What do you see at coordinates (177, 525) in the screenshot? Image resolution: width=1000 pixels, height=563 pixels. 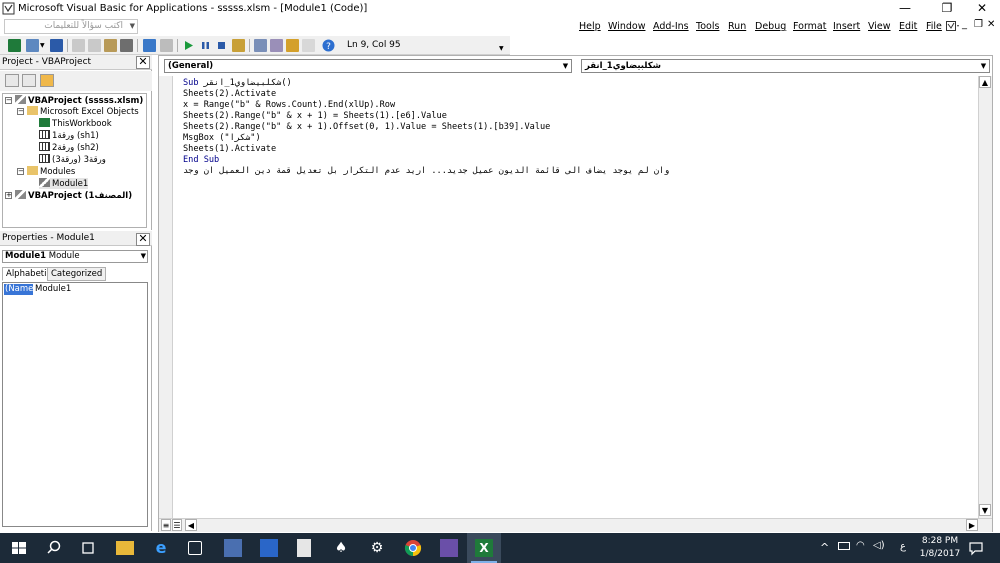 I see `full-module-view-icon: ☰` at bounding box center [177, 525].